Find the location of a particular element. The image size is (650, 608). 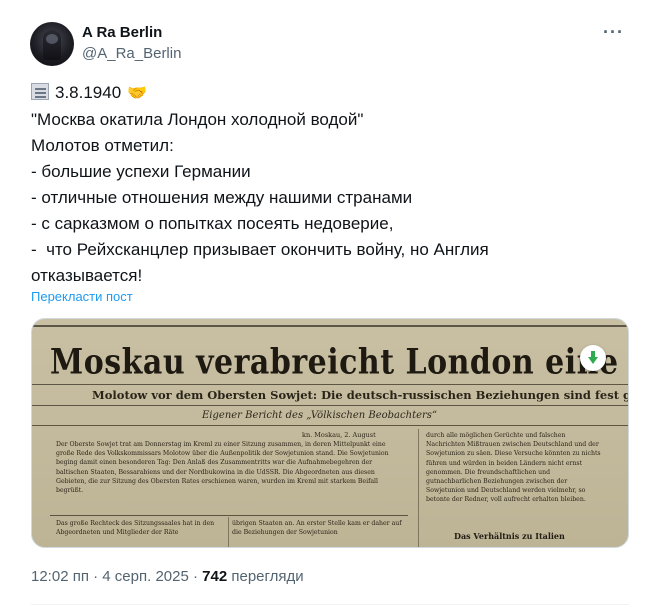

post-date: 4 серп. 2025 is located at coordinates (145, 576).